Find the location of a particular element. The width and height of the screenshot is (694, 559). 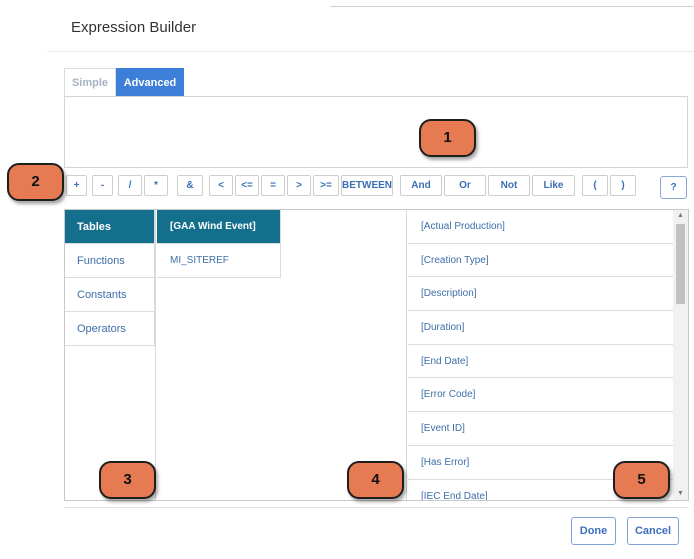

operator-open-paren-button: ( is located at coordinates (595, 185).